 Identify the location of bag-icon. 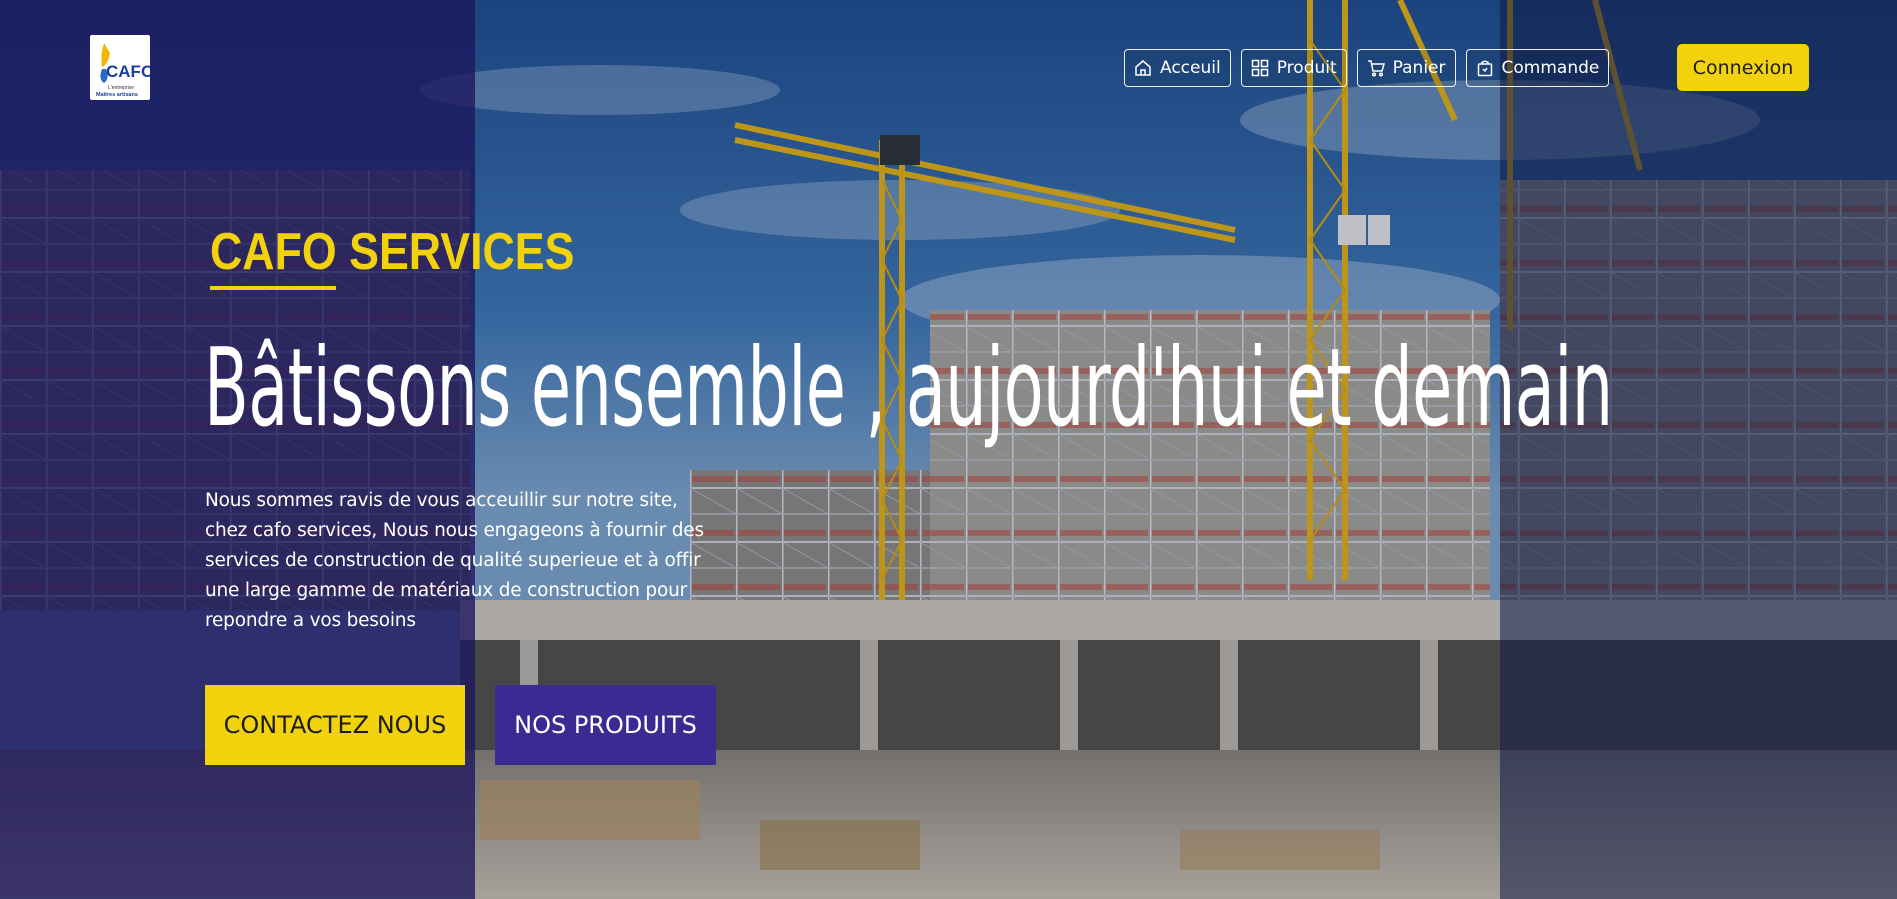
(1485, 68).